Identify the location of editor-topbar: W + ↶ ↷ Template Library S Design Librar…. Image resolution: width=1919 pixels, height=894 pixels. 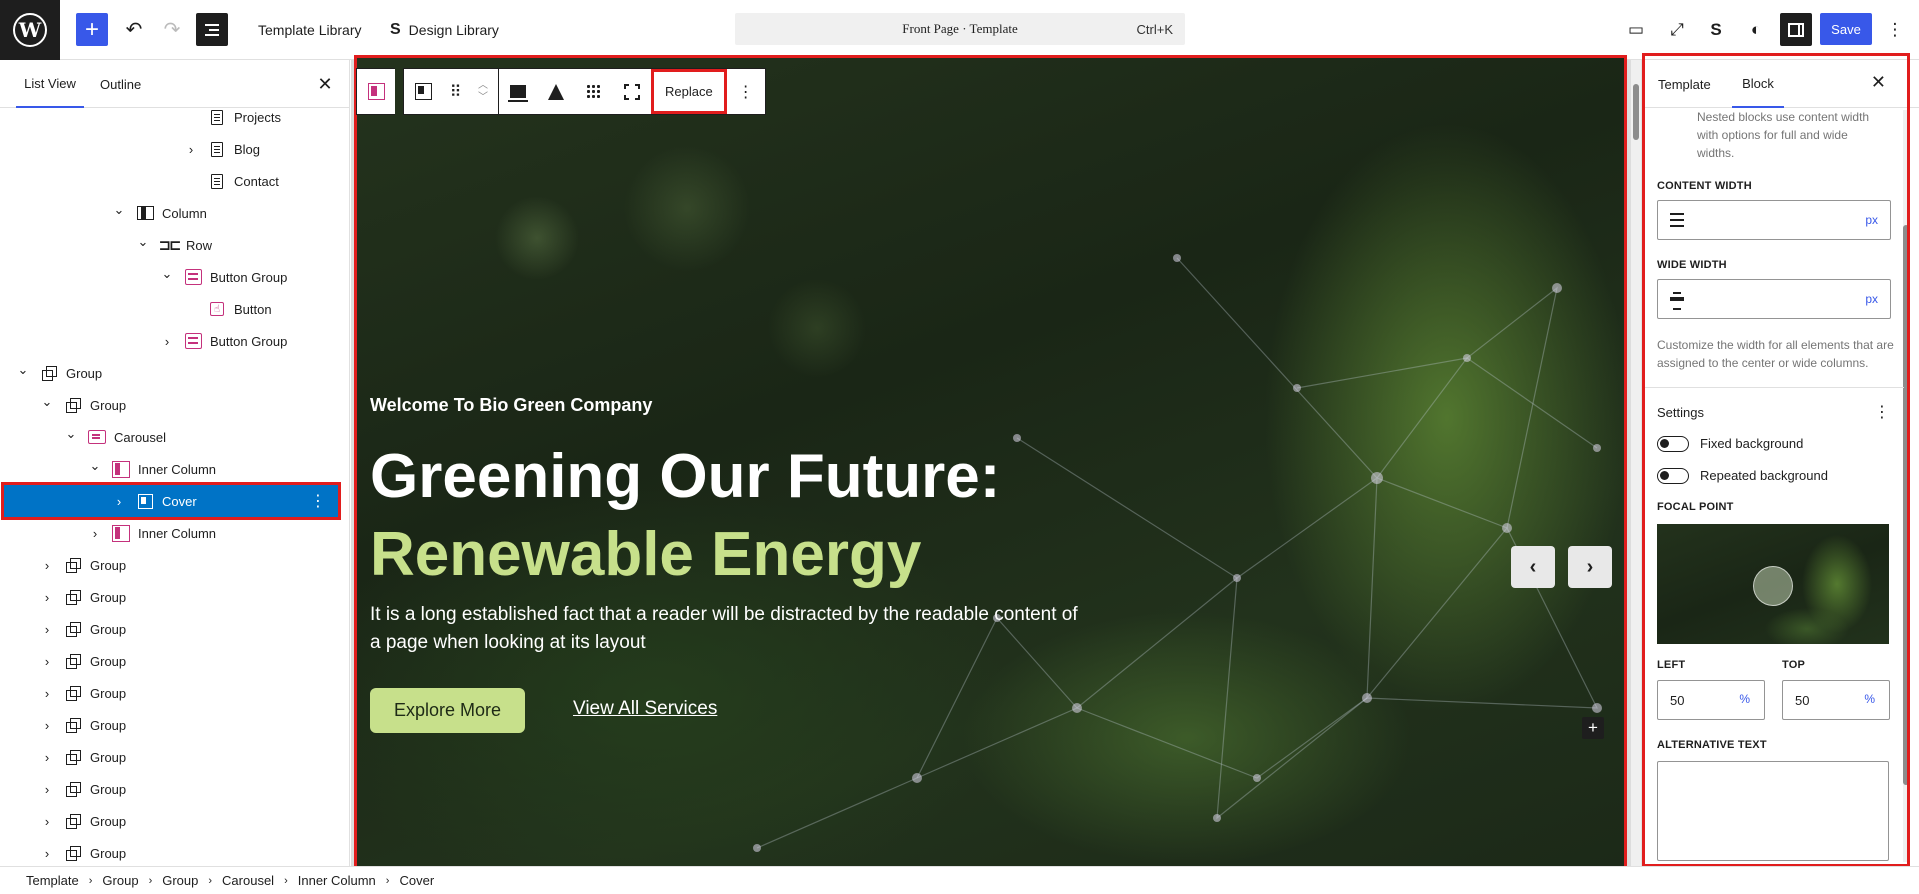
(959, 30).